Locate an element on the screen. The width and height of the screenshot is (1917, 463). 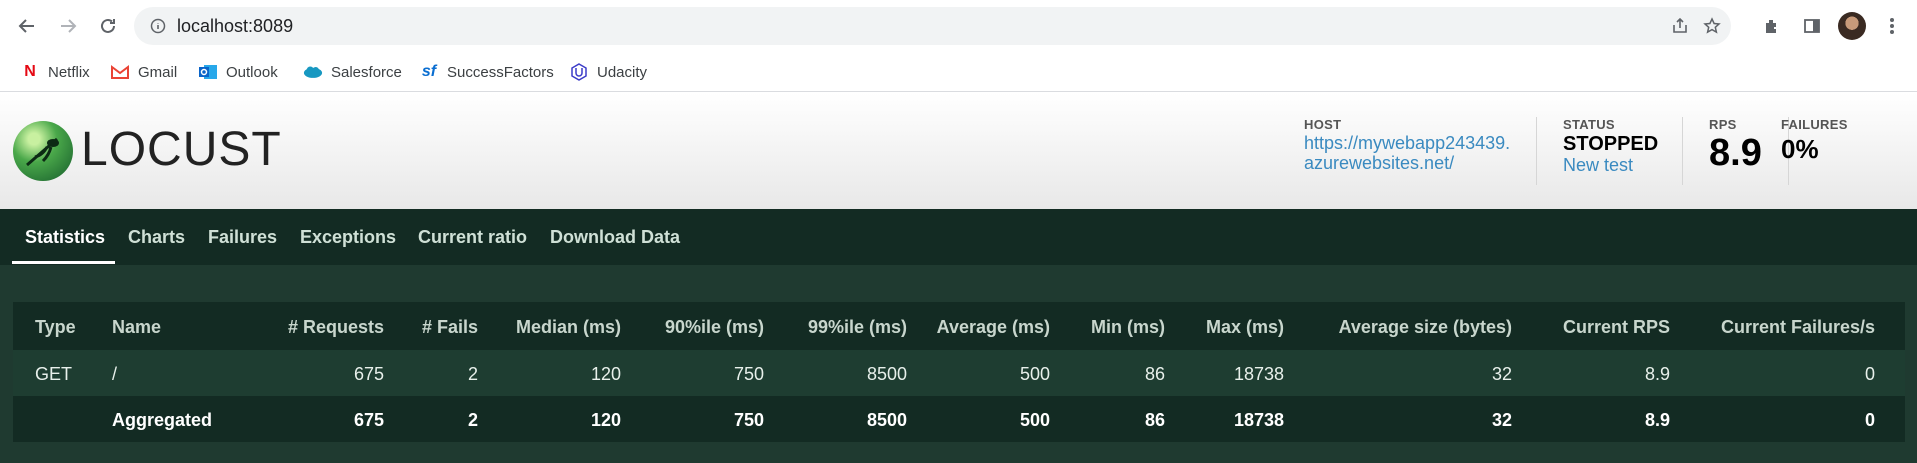
column-header: Current RPS is located at coordinates (1616, 327).